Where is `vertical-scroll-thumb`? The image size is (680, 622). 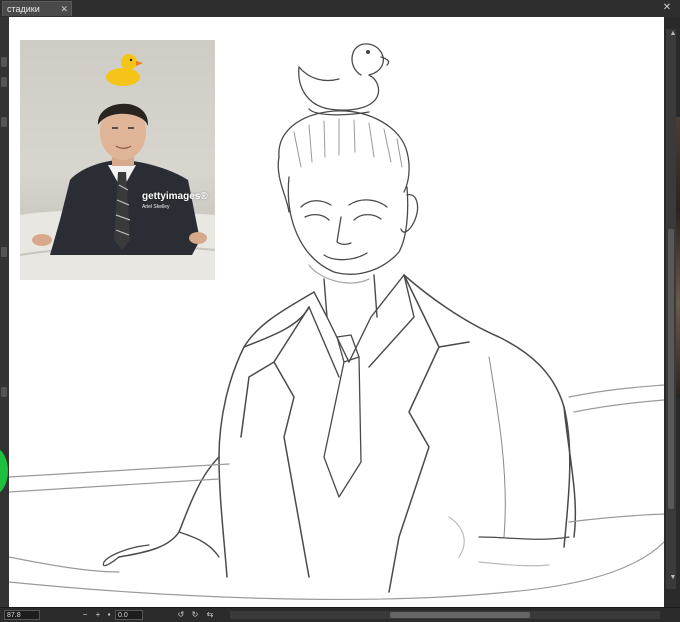 vertical-scroll-thumb is located at coordinates (671, 369).